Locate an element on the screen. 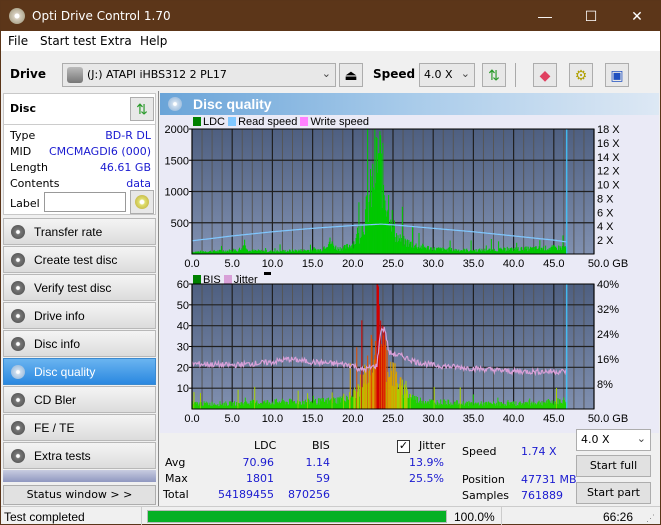 Image resolution: width=661 pixels, height=525 pixels. toolbar-divider is located at coordinates (515, 75).